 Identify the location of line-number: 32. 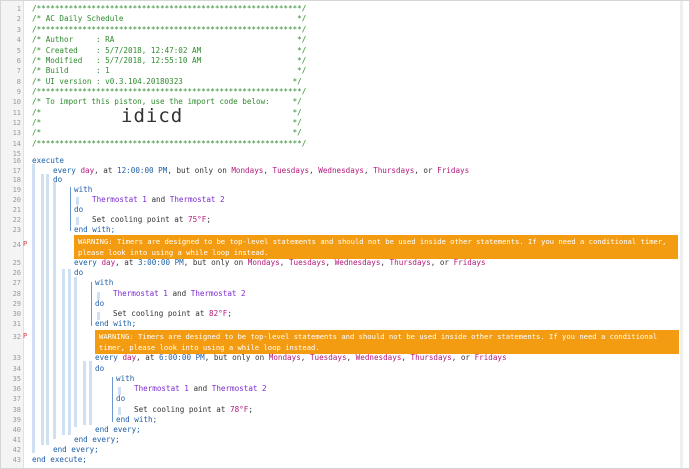
(16, 337).